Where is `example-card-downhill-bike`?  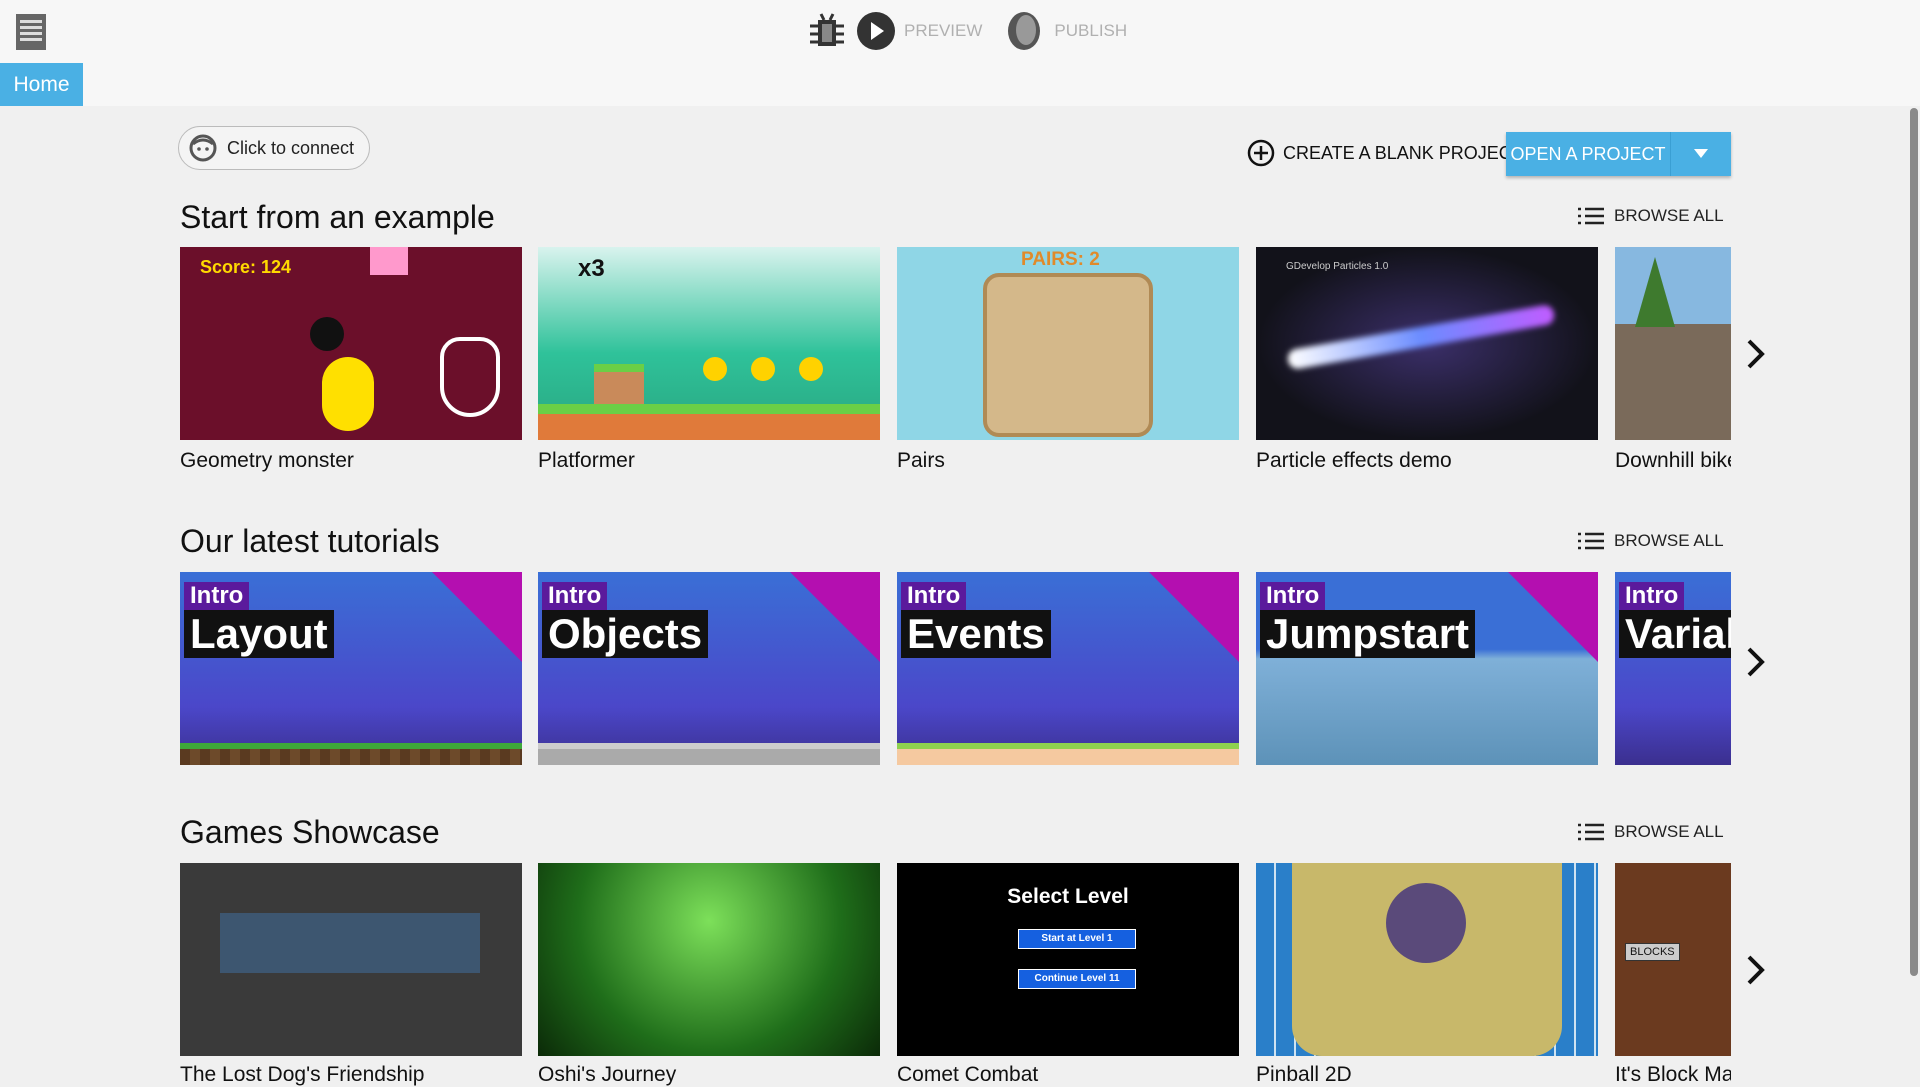
example-card-downhill-bike is located at coordinates (1673, 343).